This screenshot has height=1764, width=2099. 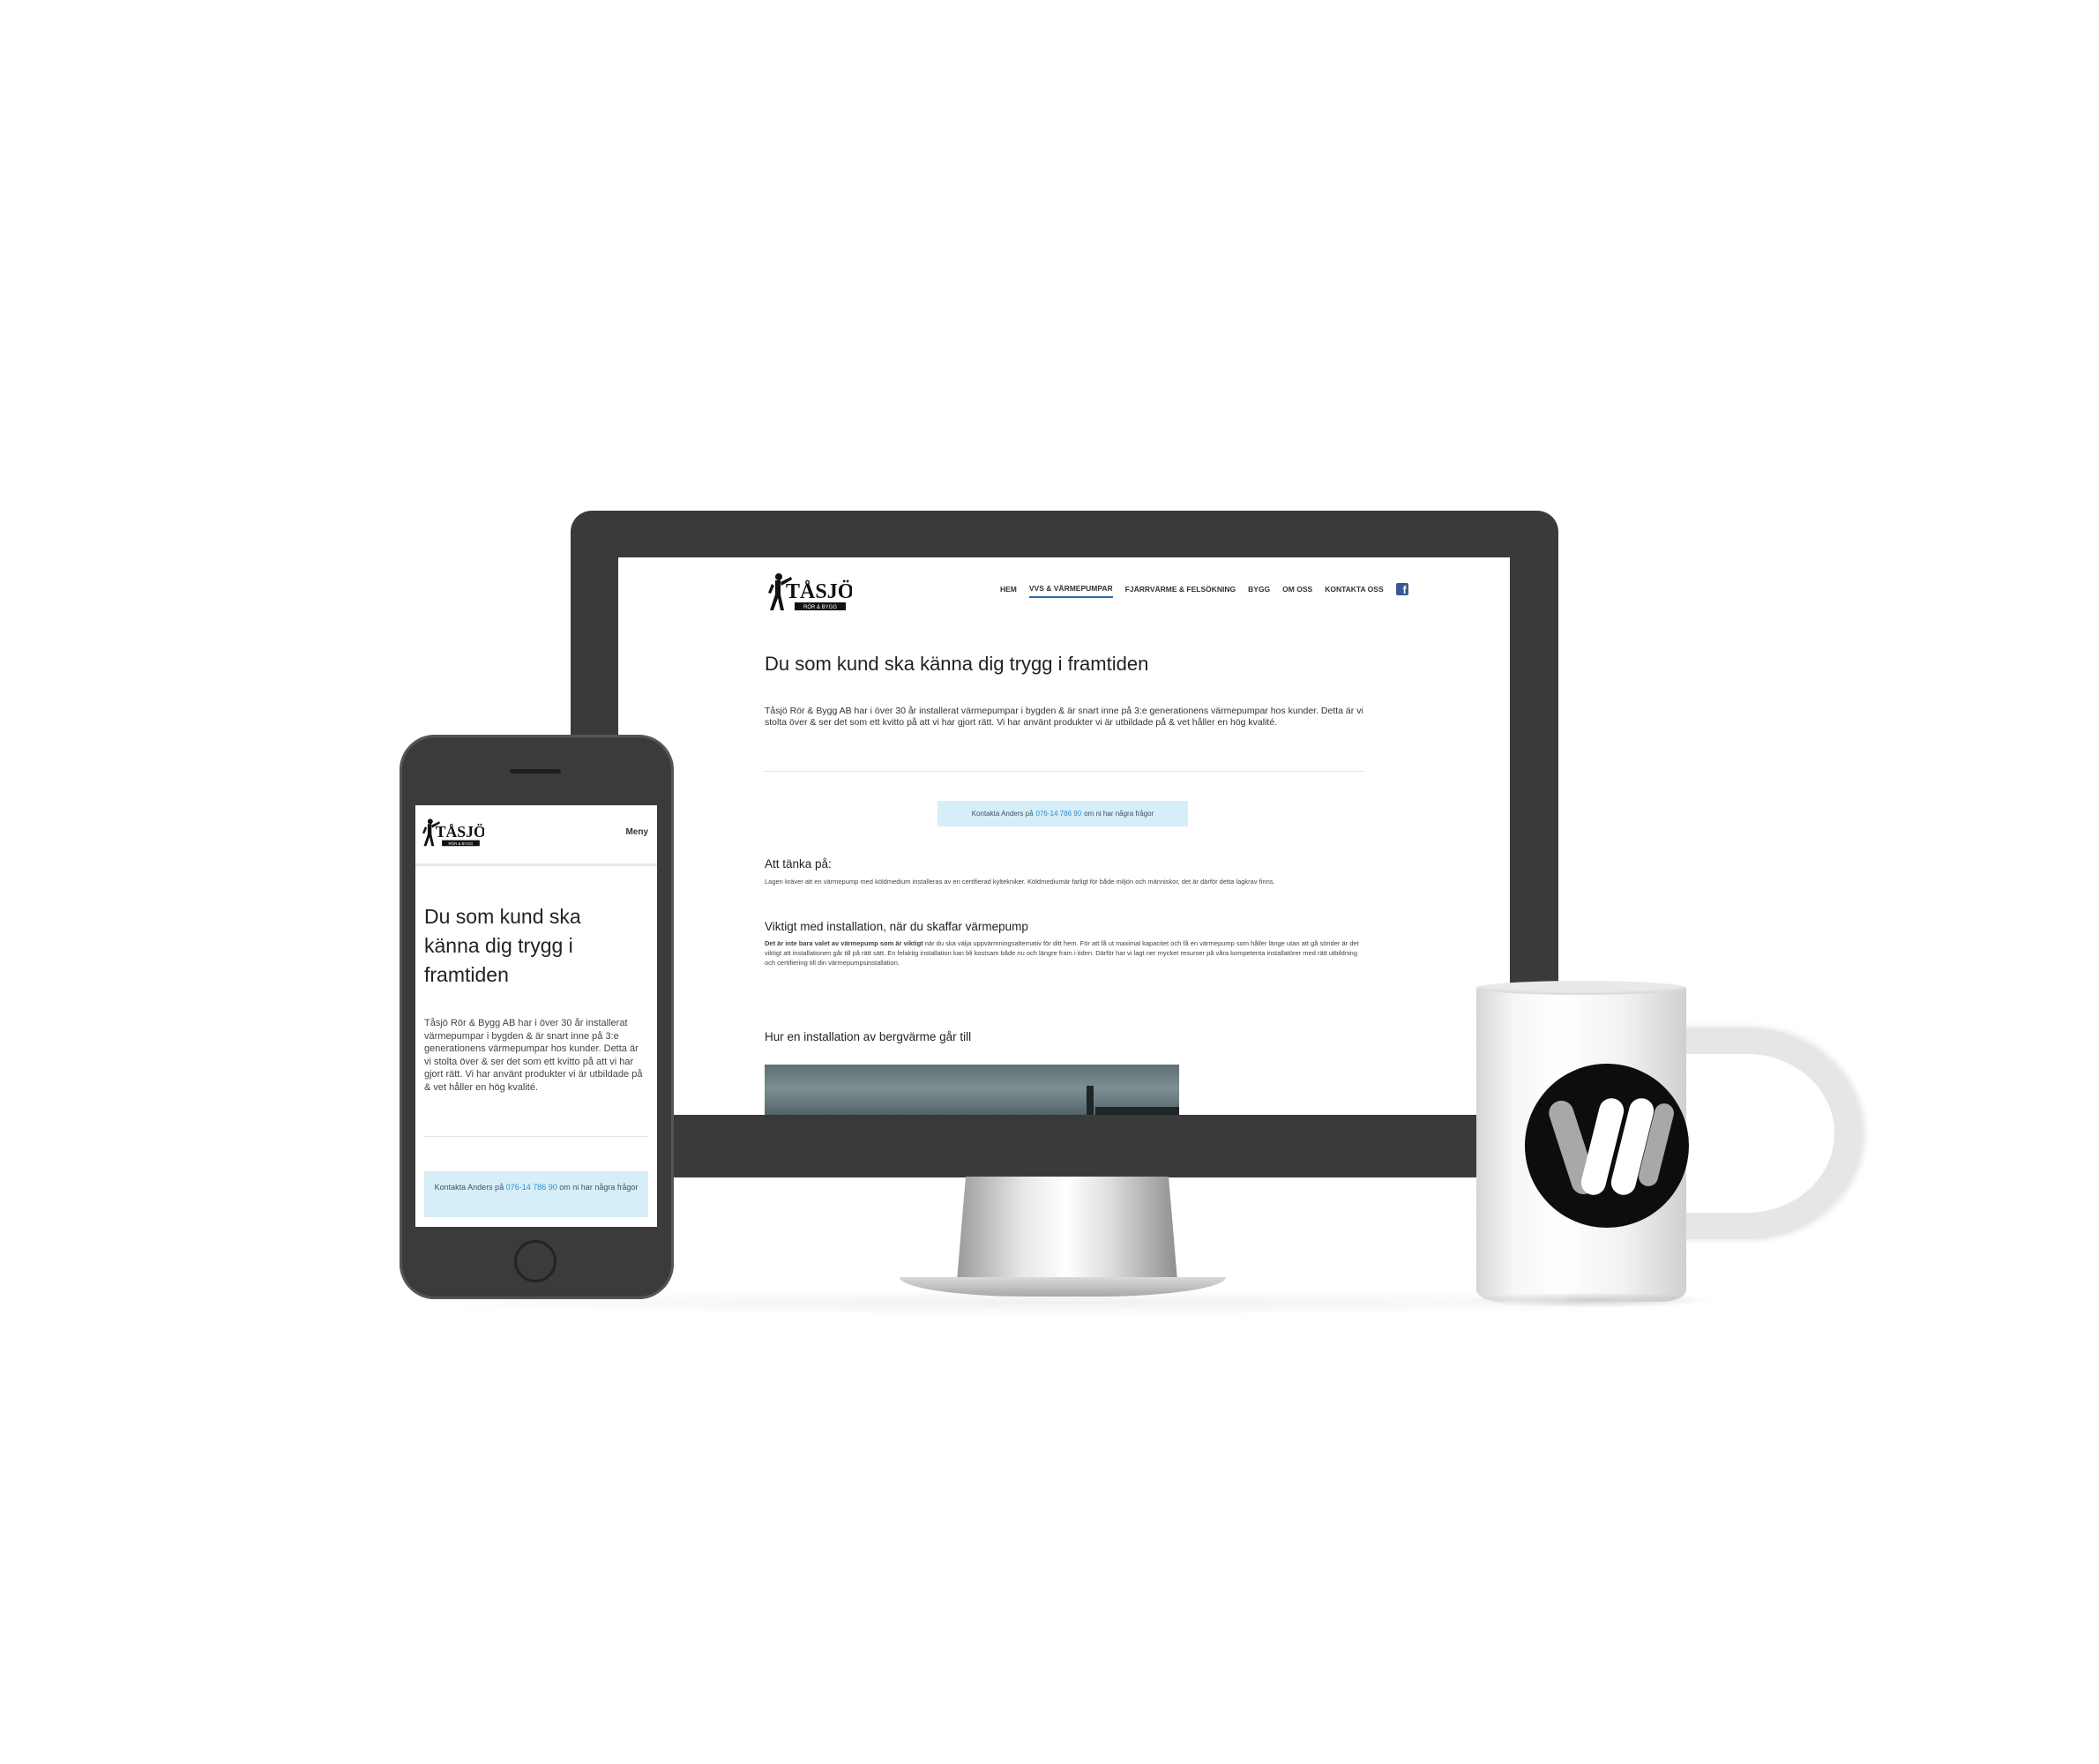 What do you see at coordinates (972, 1090) in the screenshot?
I see `bergvarme-image` at bounding box center [972, 1090].